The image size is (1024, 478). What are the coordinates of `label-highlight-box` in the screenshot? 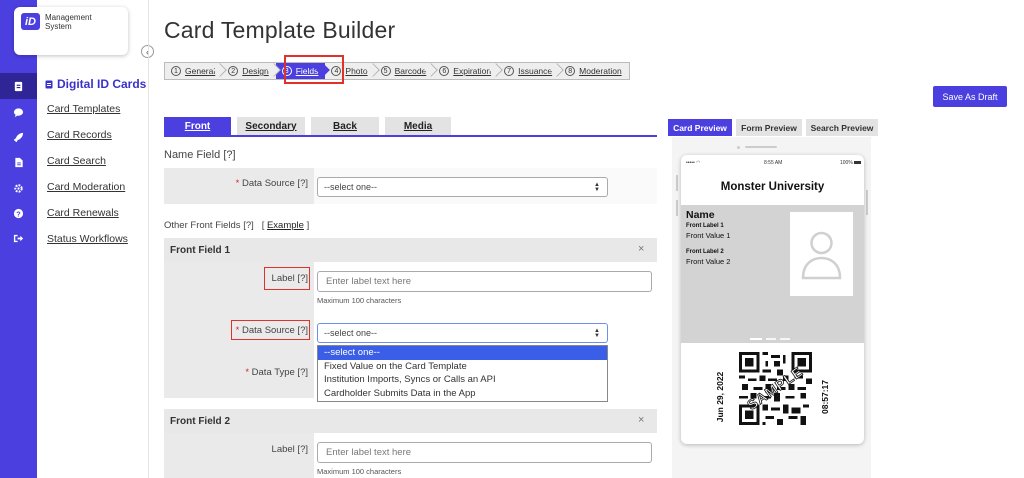 It's located at (287, 278).